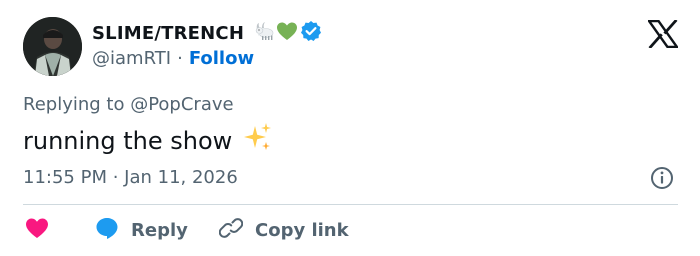 The image size is (700, 256). I want to click on reply-bubble-icon, so click(107, 230).